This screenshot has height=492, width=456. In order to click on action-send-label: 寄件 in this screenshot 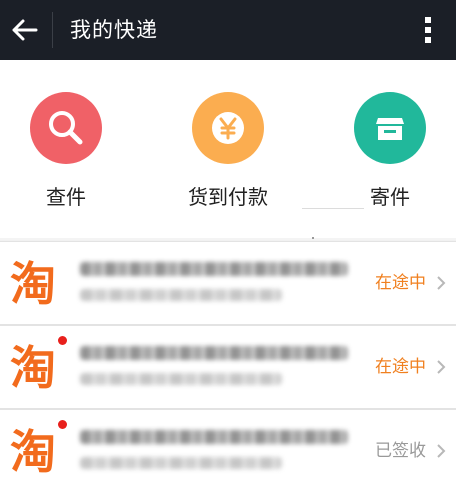, I will do `click(390, 197)`.